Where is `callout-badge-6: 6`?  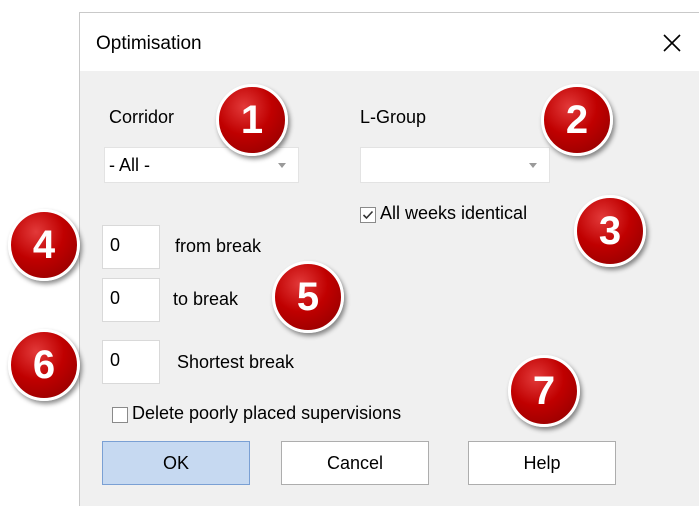
callout-badge-6: 6 is located at coordinates (44, 365).